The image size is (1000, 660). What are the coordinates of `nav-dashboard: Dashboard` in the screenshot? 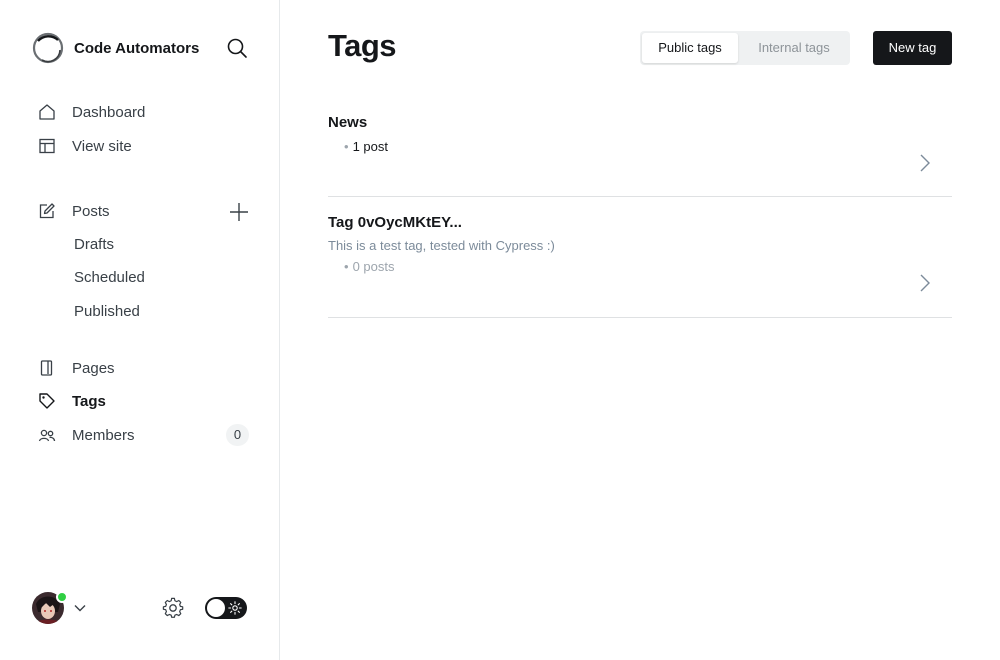 It's located at (91, 112).